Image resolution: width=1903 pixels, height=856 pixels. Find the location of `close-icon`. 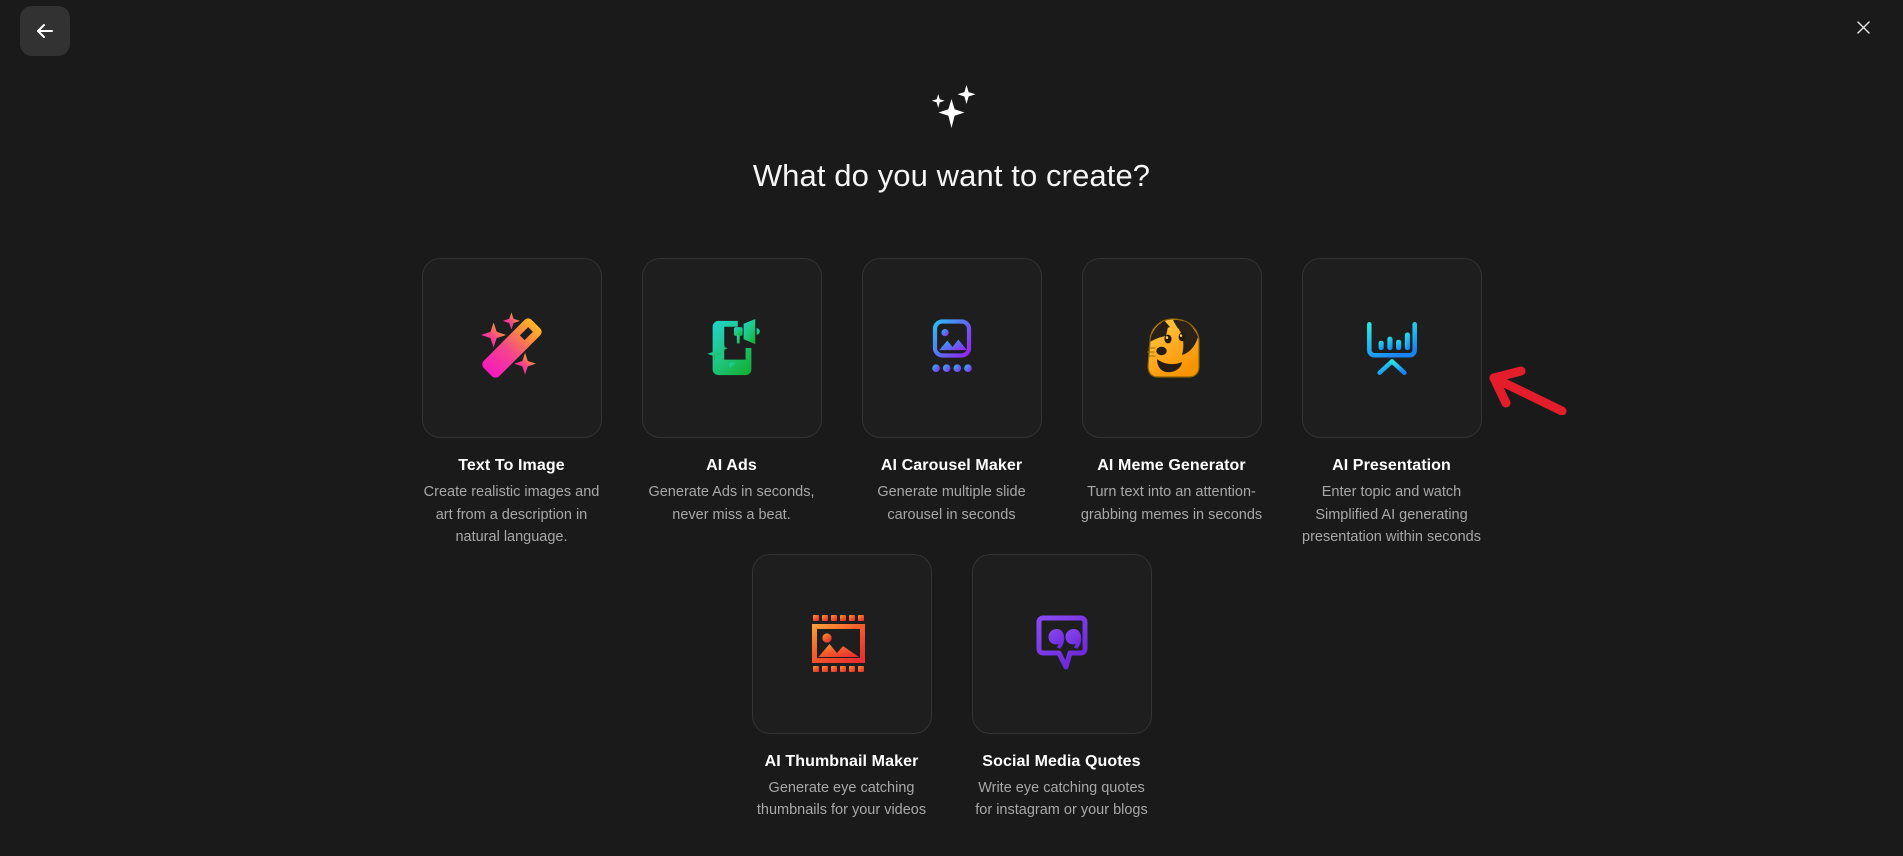

close-icon is located at coordinates (1863, 30).